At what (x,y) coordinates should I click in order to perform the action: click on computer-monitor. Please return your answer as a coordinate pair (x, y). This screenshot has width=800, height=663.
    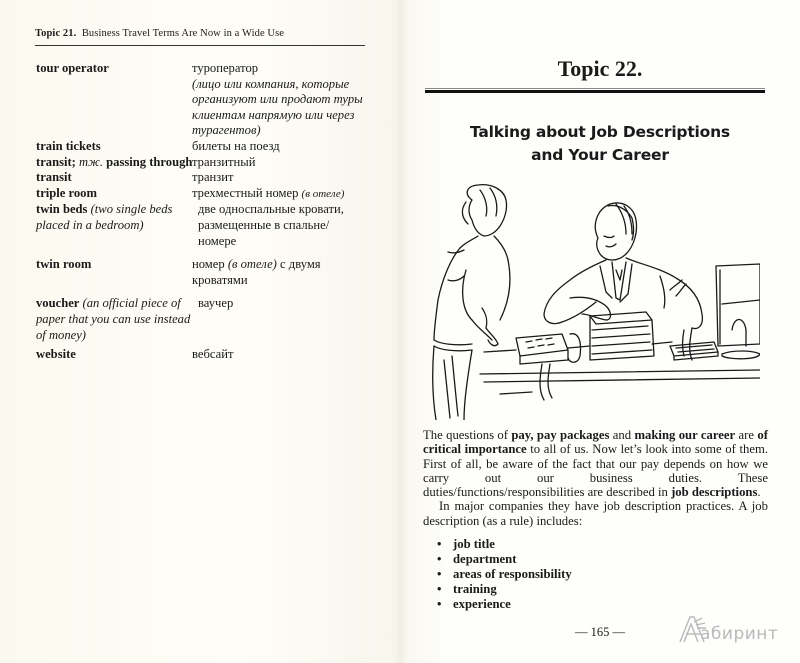
    Looking at the image, I should click on (737, 311).